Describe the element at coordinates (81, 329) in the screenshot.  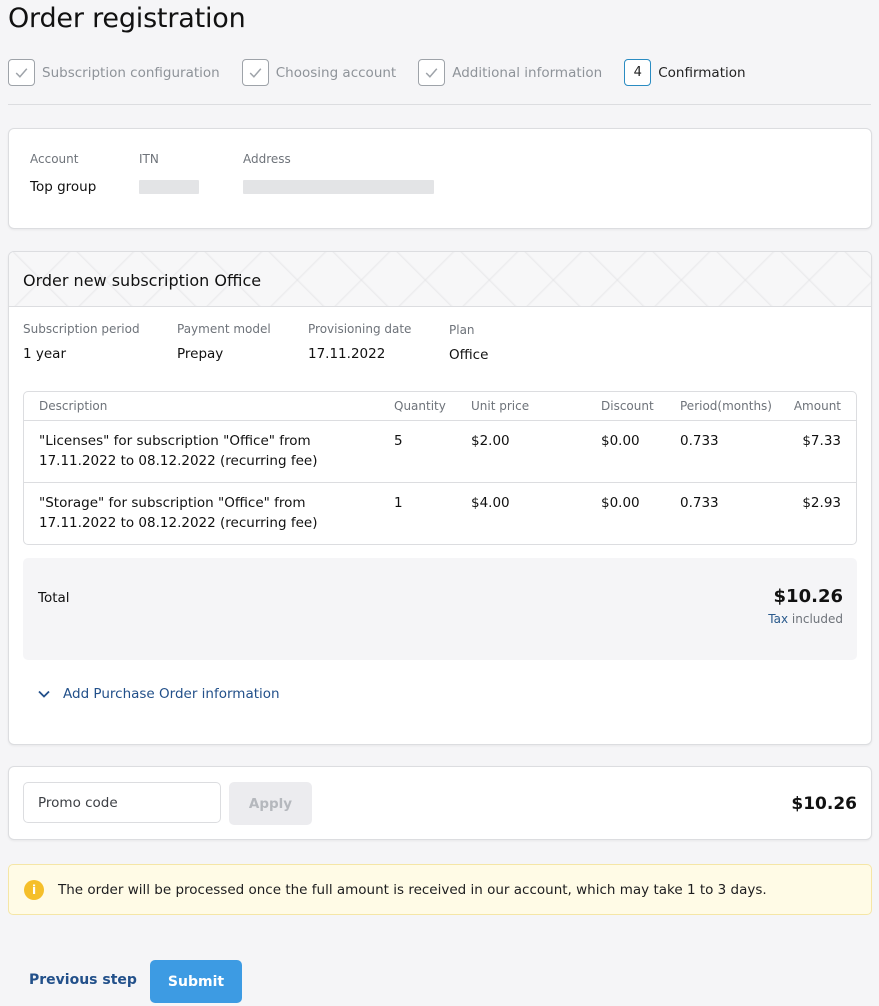
I see `subscription-period-label: Subscription period` at that location.